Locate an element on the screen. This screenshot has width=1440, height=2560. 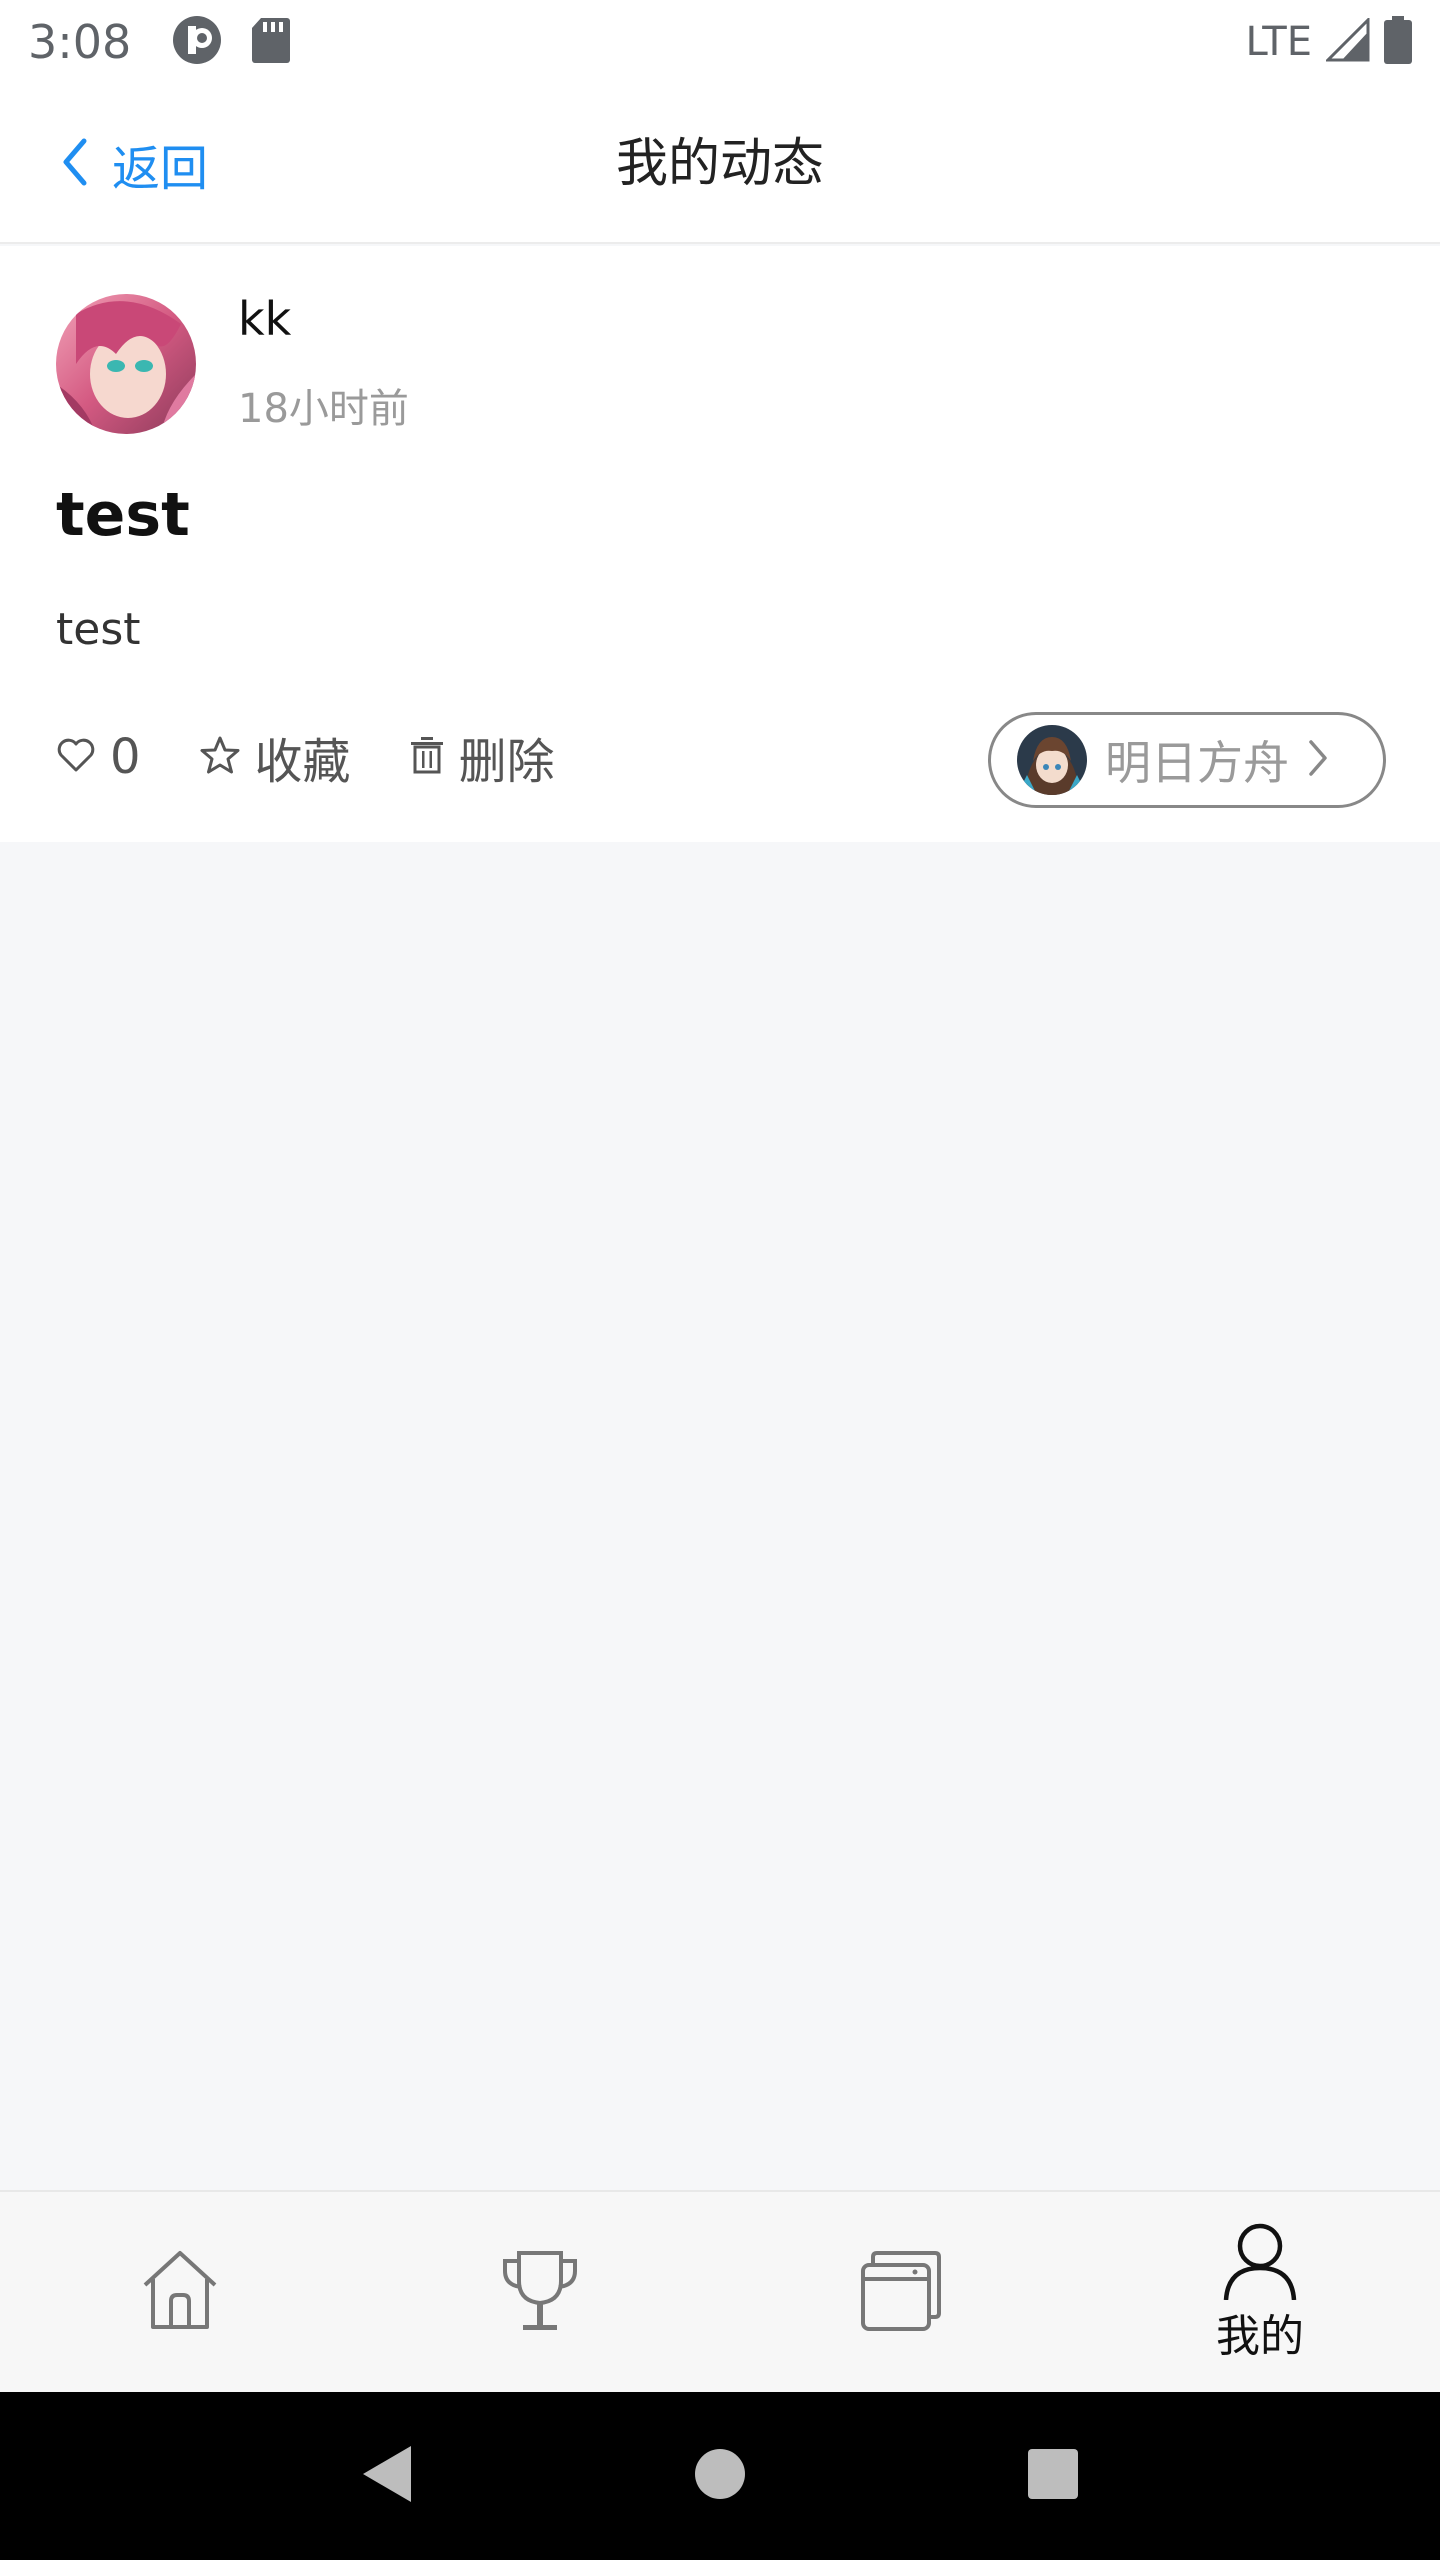
signal-icon is located at coordinates (1347, 41).